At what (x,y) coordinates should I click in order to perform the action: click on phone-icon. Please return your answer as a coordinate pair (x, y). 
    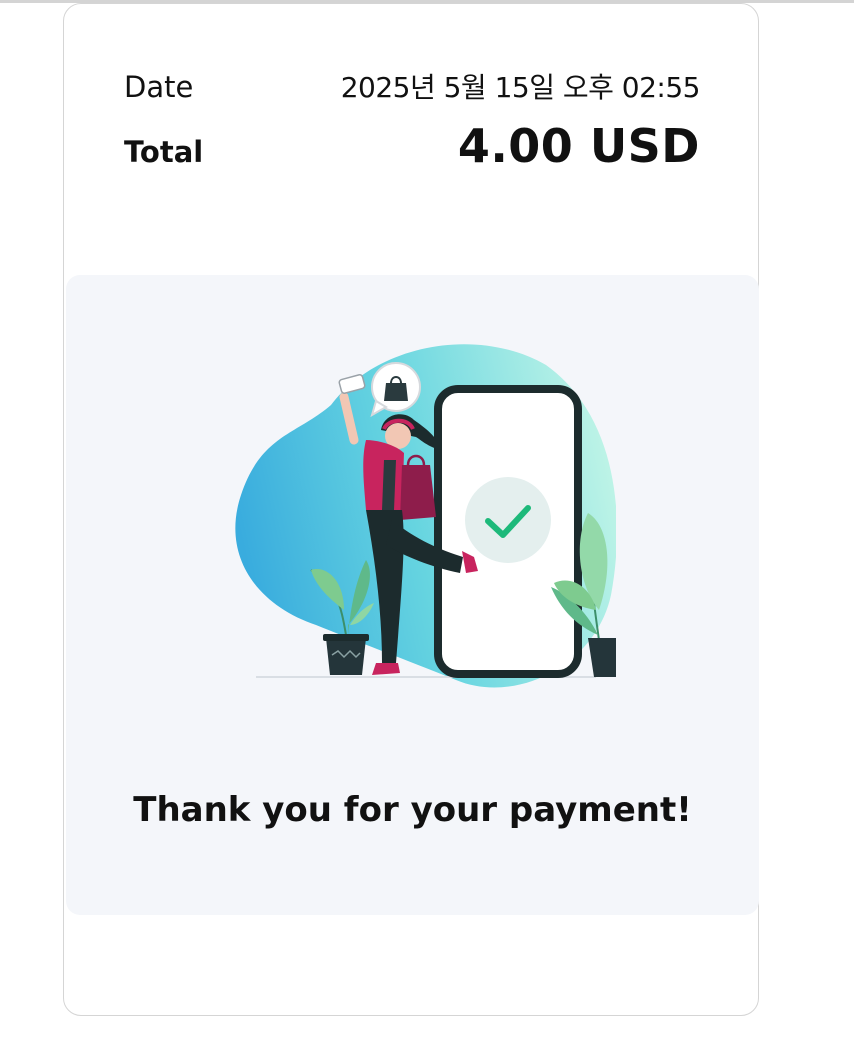
    Looking at the image, I should click on (508, 531).